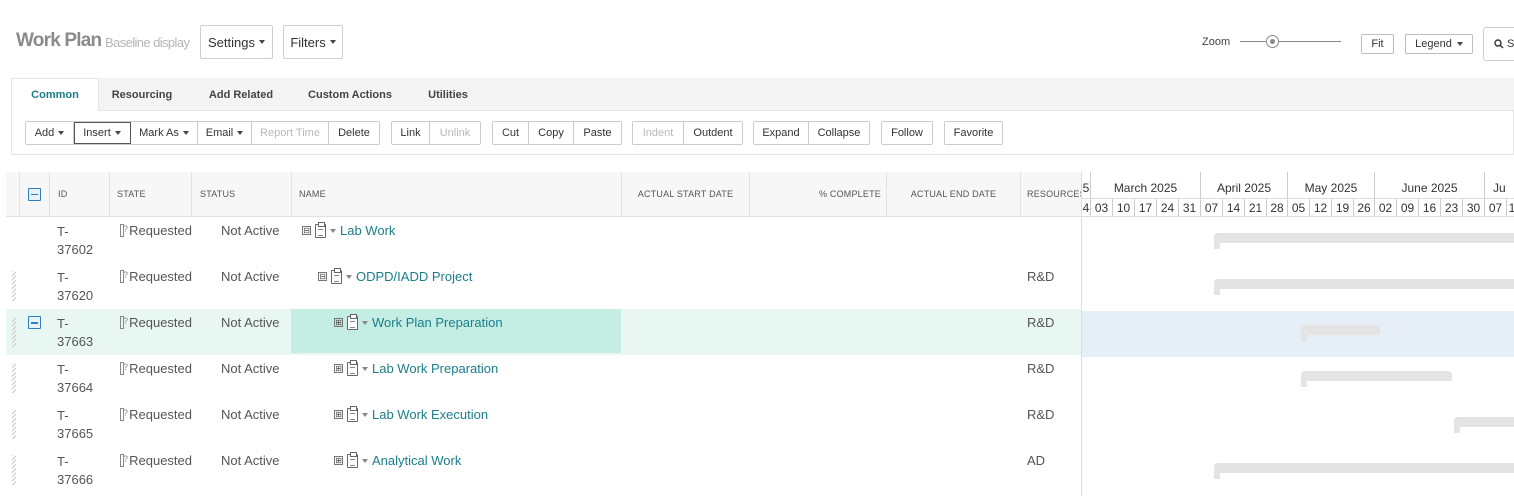  Describe the element at coordinates (1377, 44) in the screenshot. I see `fit-button: Fit` at that location.